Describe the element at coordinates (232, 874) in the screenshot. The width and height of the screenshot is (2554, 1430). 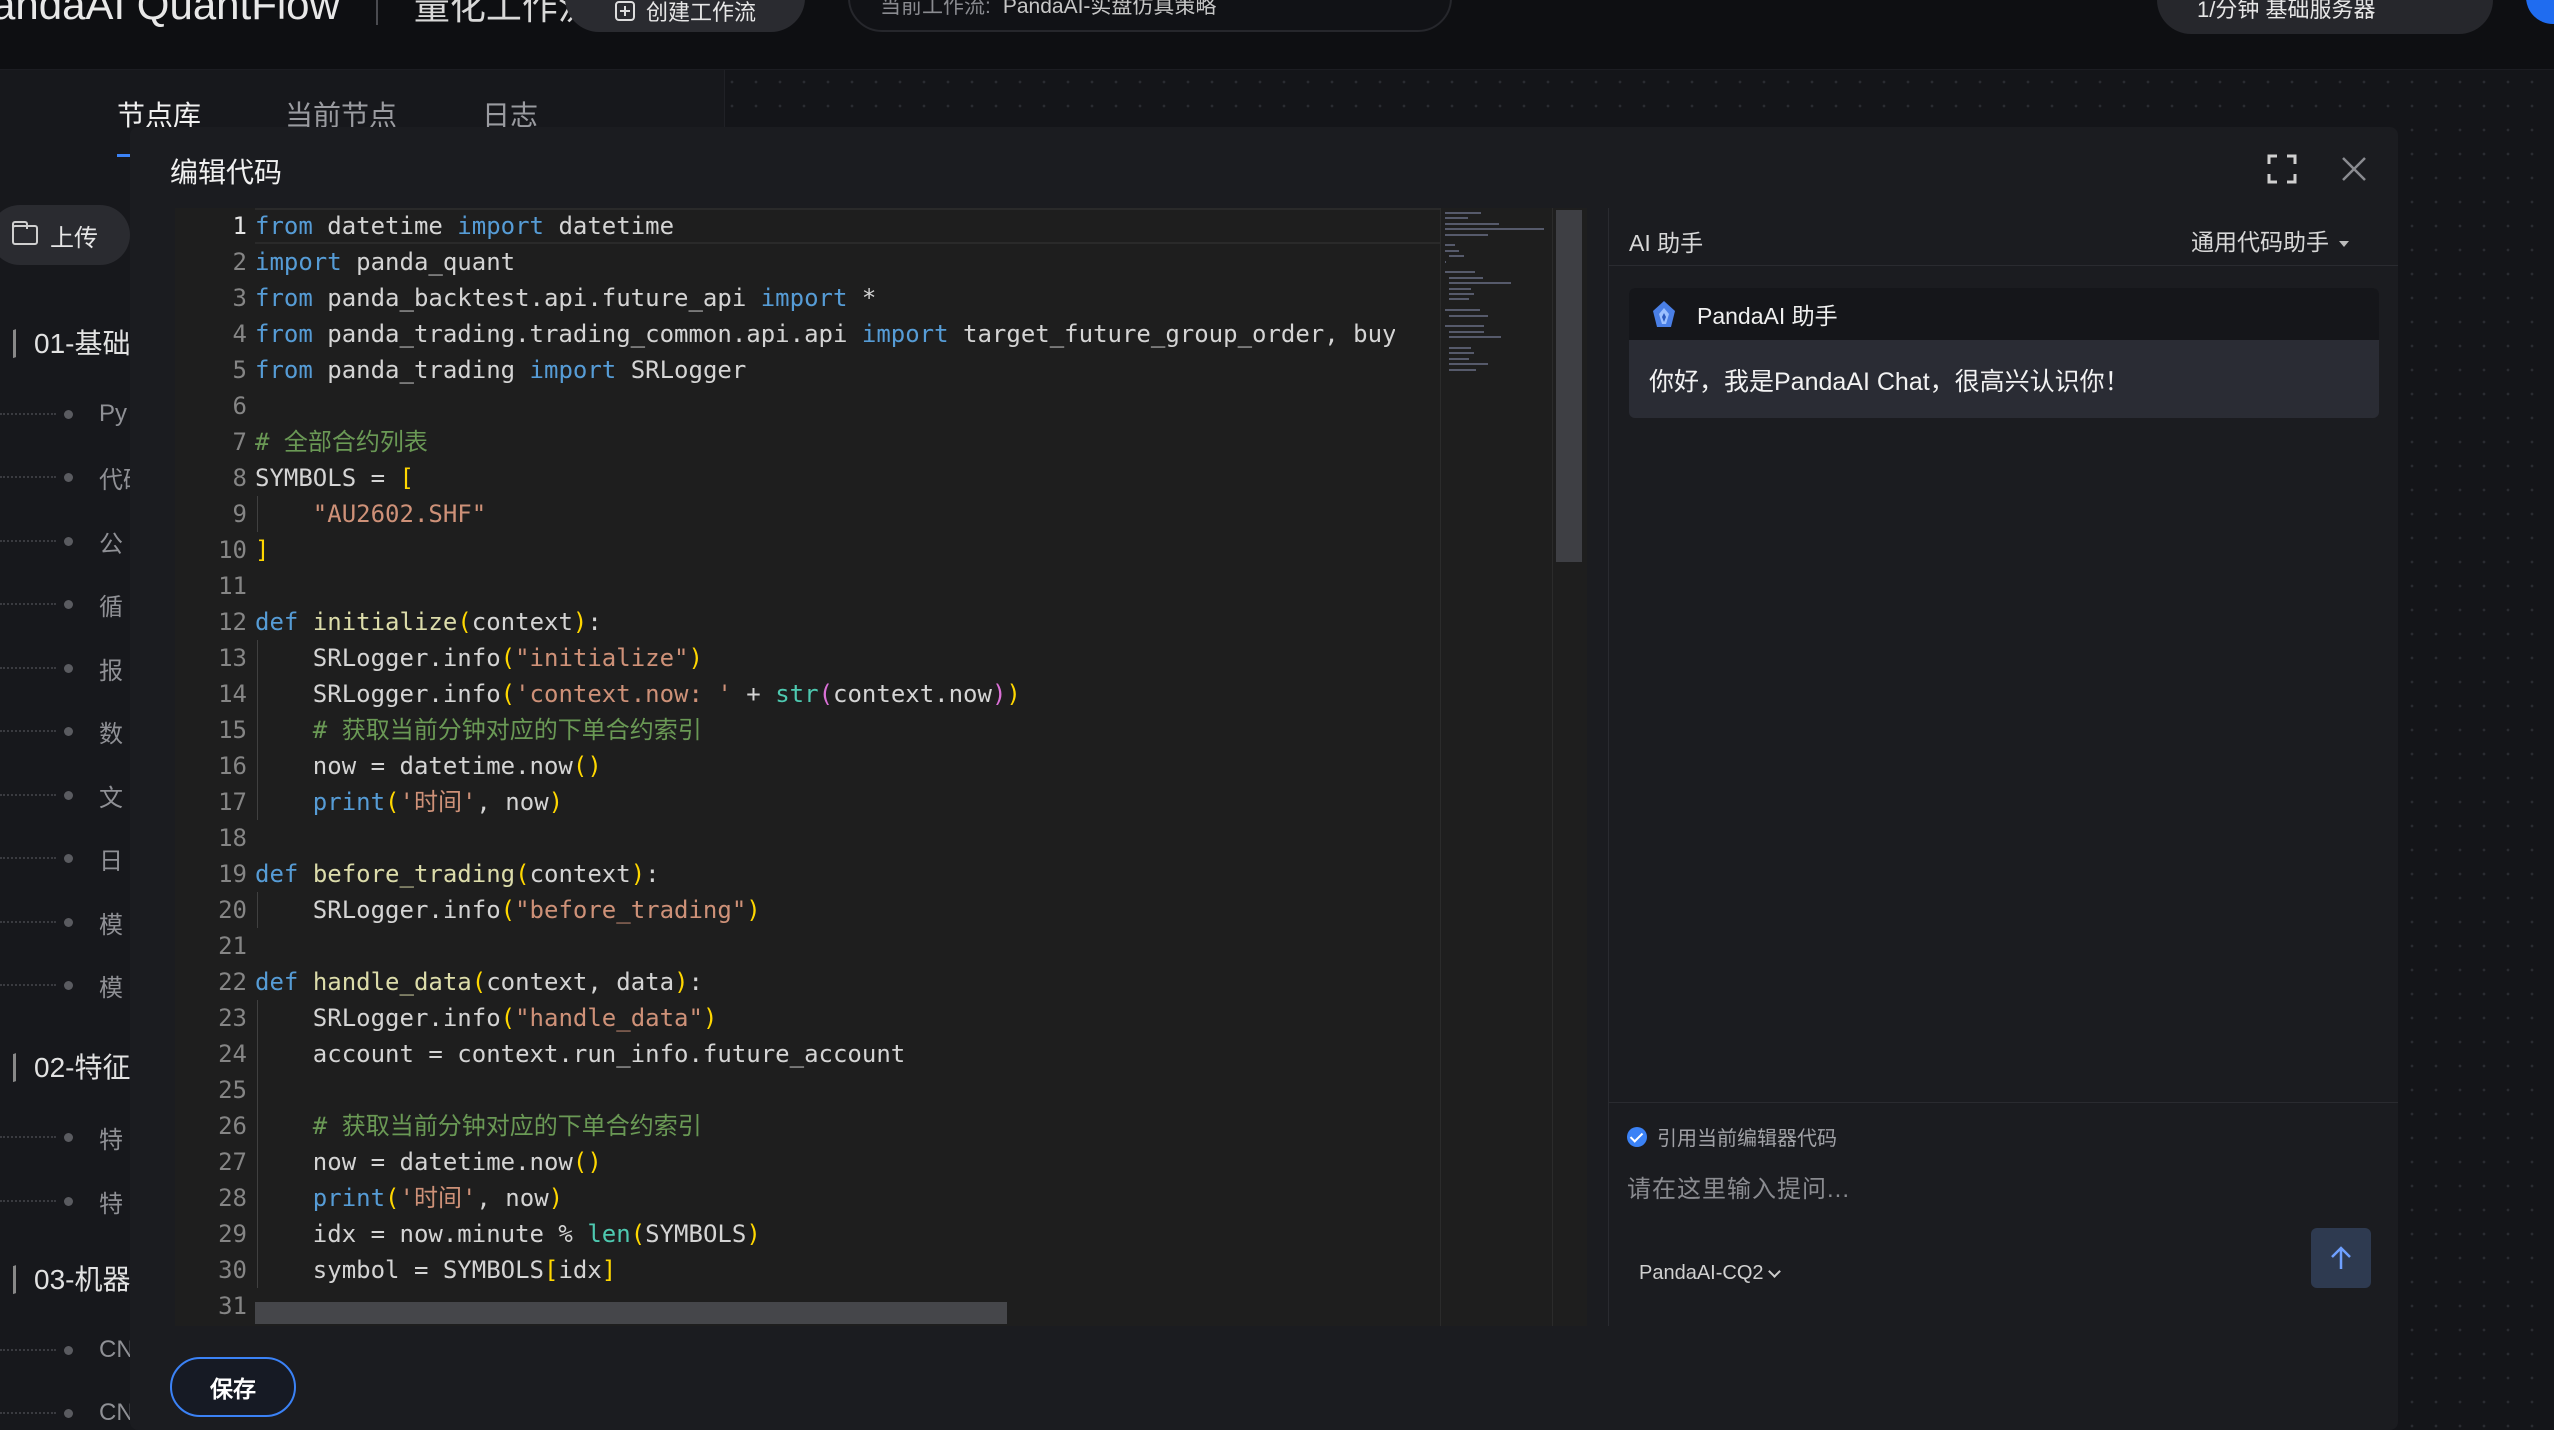
I see `line-number: 19` at that location.